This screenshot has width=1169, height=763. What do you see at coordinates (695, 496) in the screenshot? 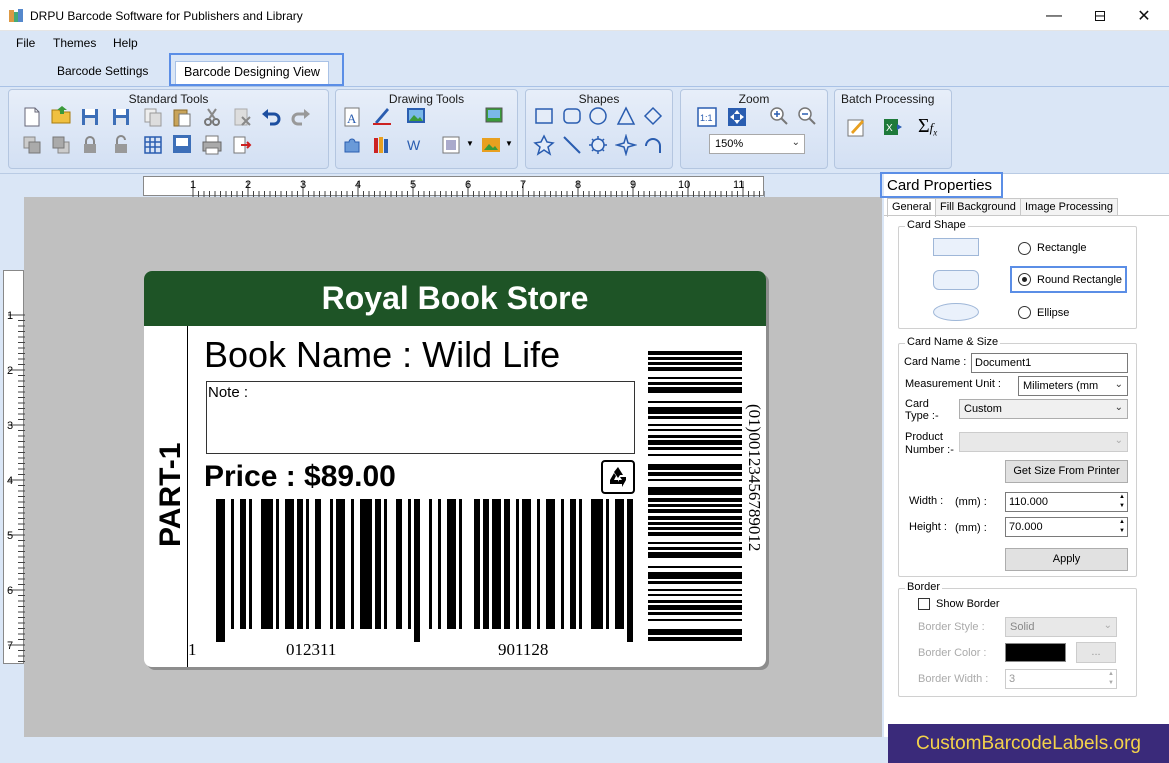
I see `vertical-barcode` at bounding box center [695, 496].